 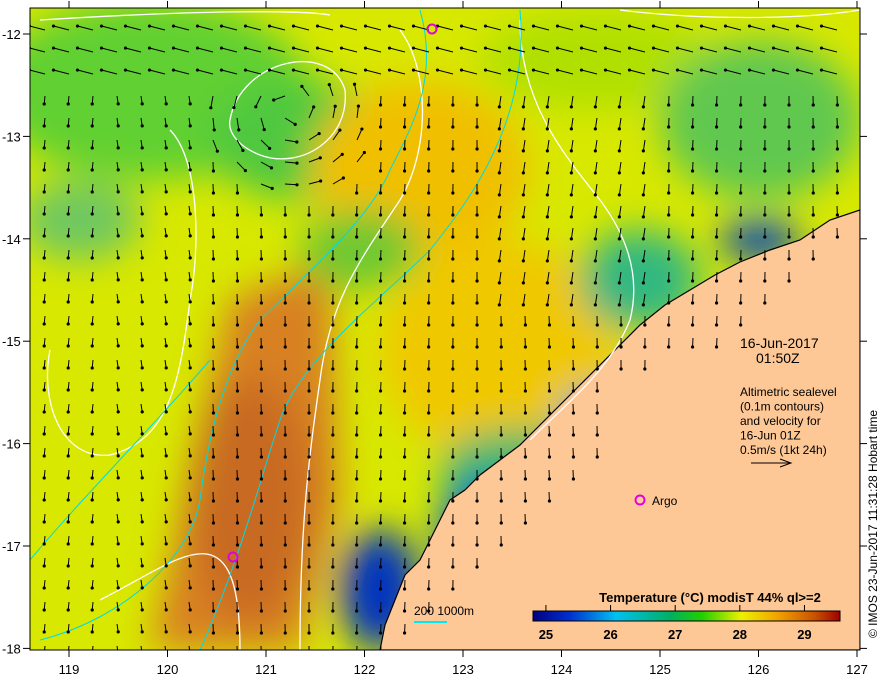 I want to click on x-tick-label: 121, so click(x=266, y=669).